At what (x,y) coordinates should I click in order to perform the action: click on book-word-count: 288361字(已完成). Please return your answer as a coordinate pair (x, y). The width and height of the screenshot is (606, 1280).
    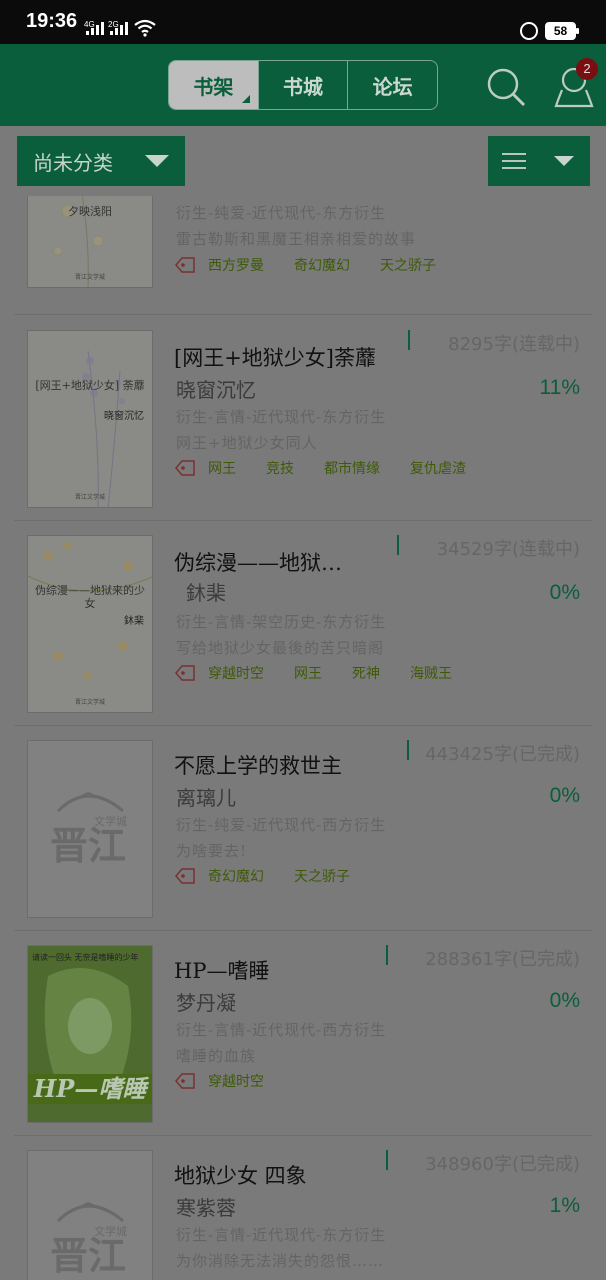
    Looking at the image, I should click on (502, 959).